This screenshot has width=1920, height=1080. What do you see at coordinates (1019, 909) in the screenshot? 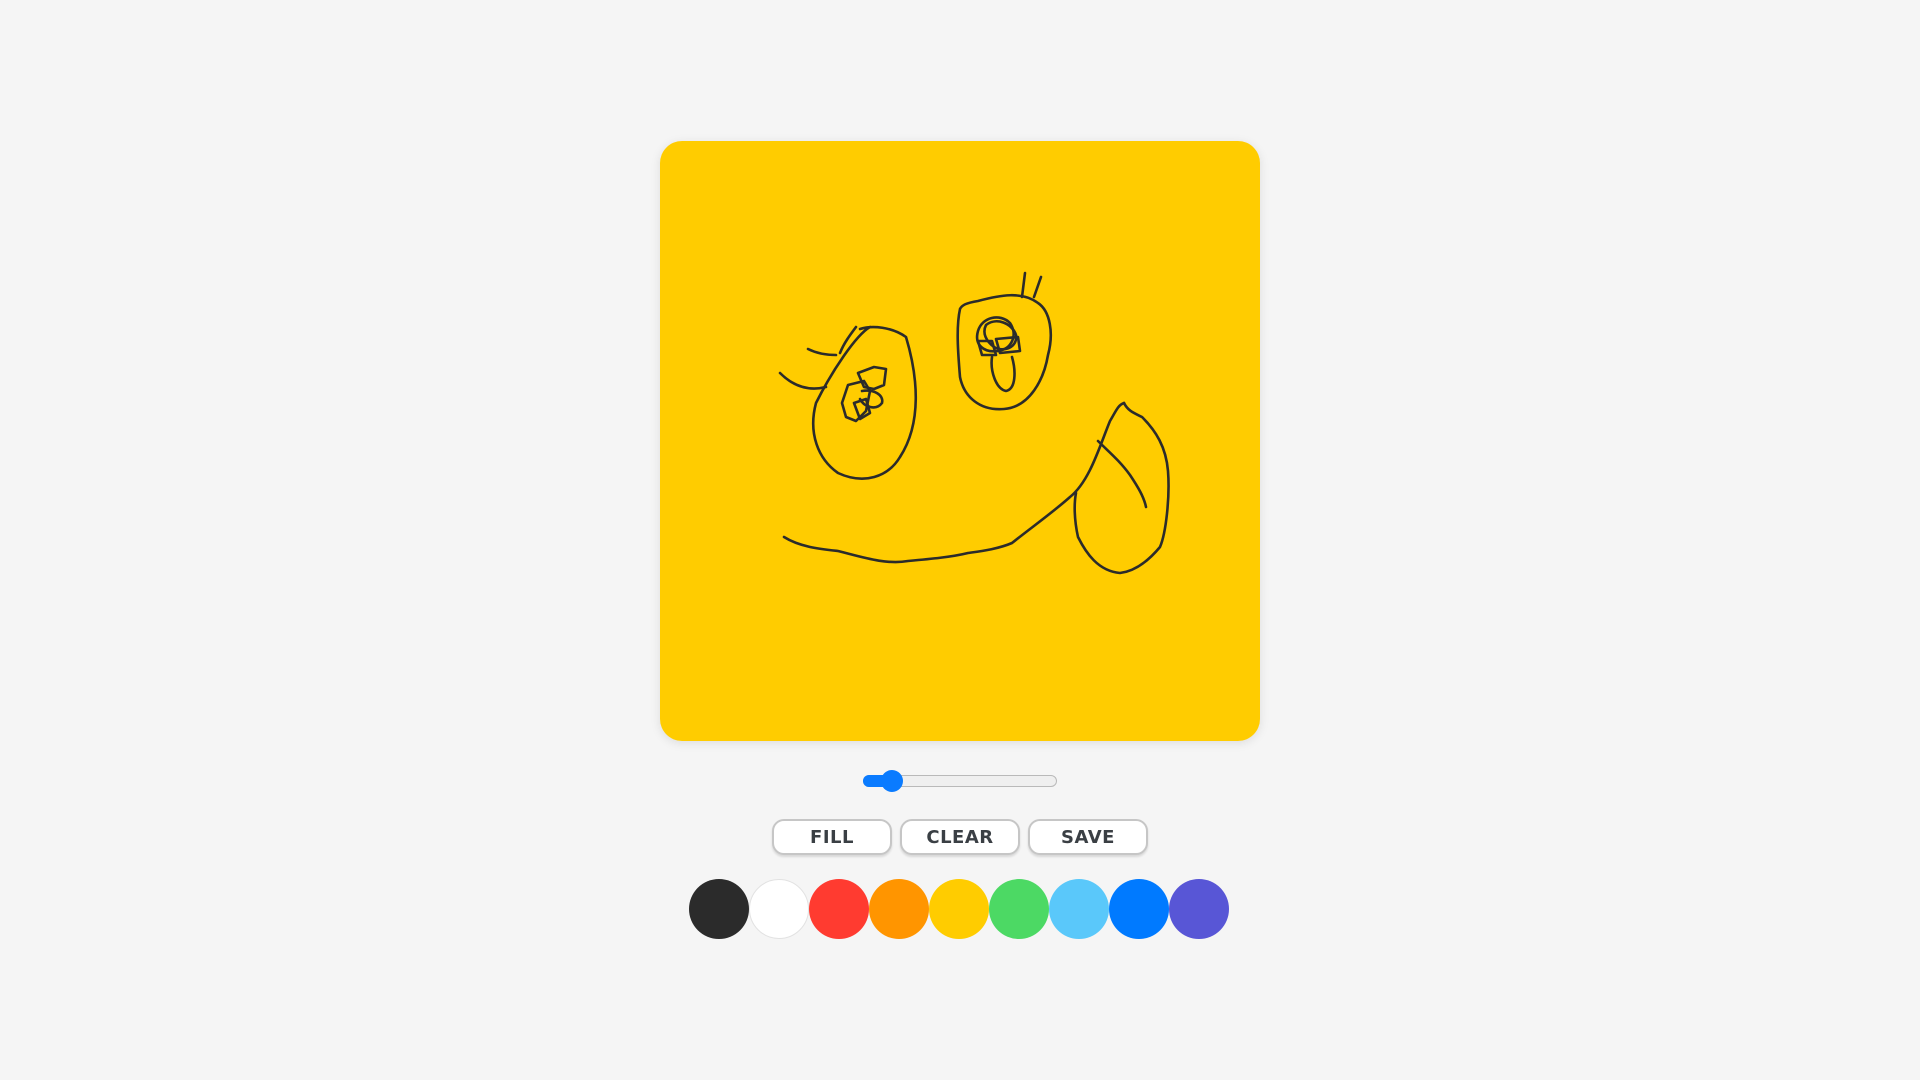
I see `color-swatch-green` at bounding box center [1019, 909].